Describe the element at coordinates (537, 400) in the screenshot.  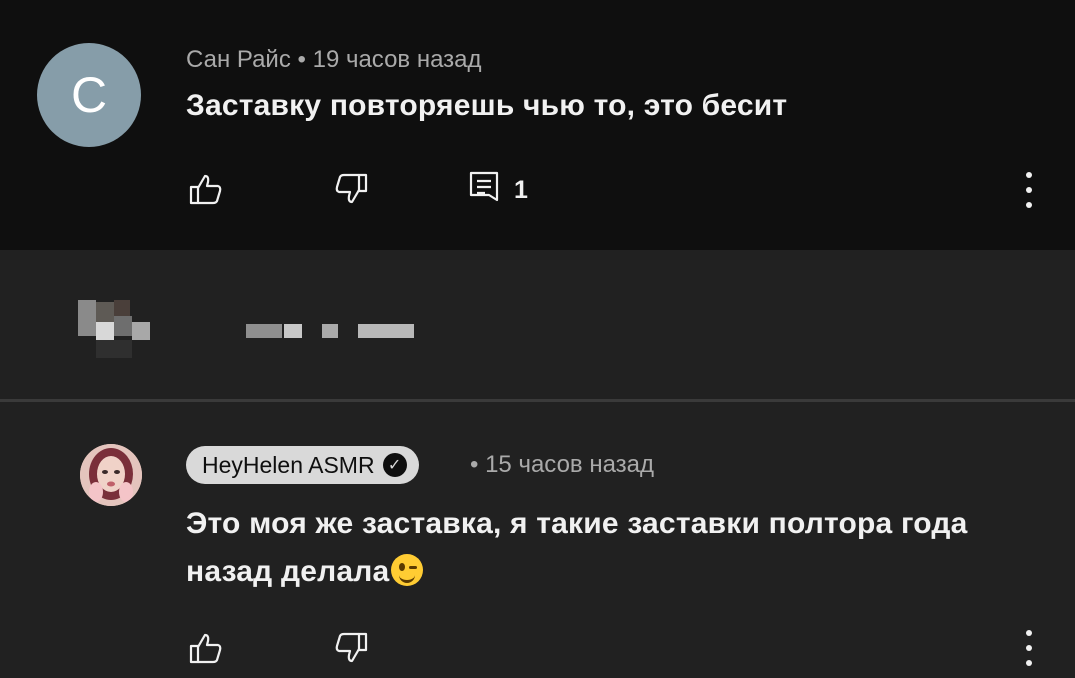
I see `section-divider` at that location.